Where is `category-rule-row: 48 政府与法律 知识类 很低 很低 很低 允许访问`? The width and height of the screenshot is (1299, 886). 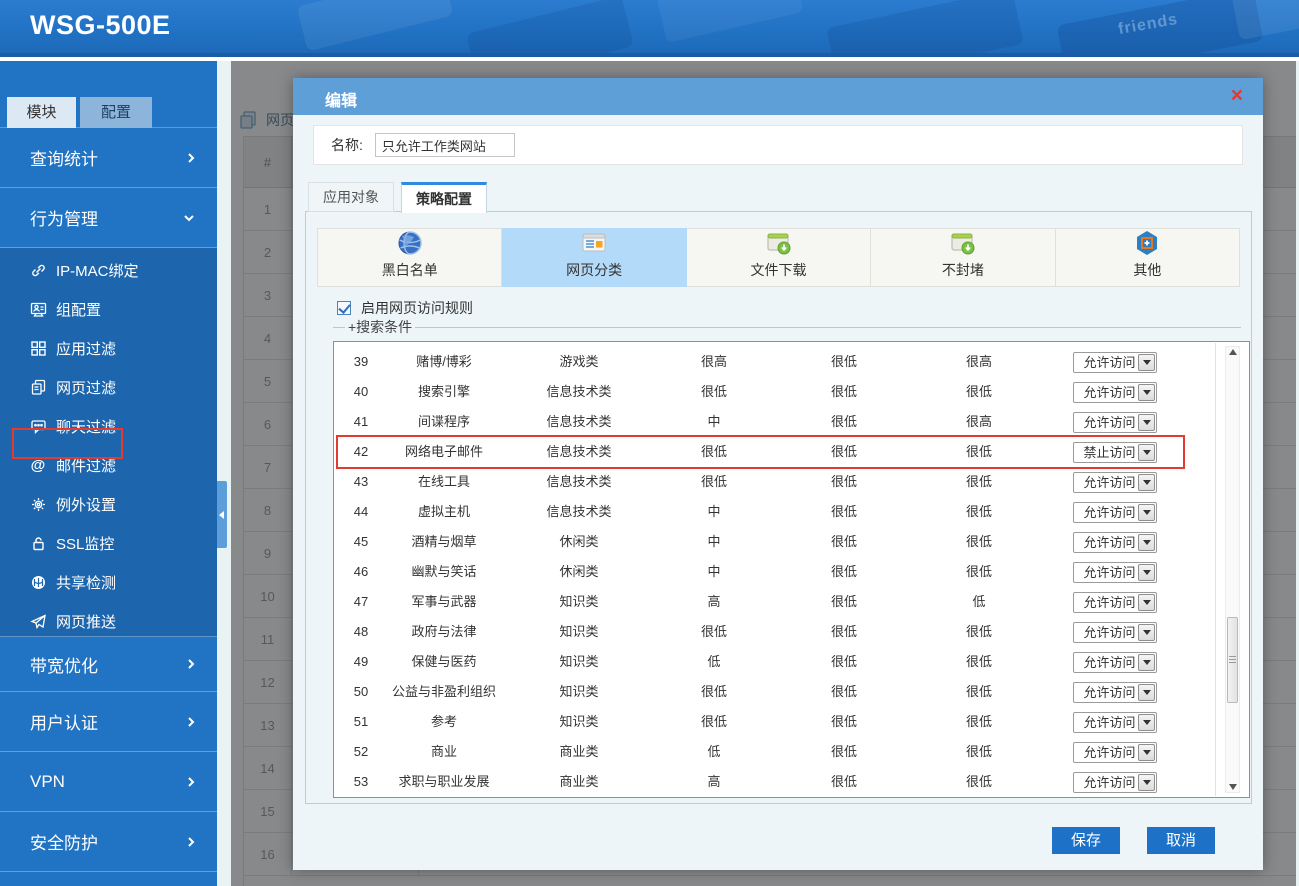
category-rule-row: 48 政府与法律 知识类 很低 很低 很低 允许访问 is located at coordinates (760, 632).